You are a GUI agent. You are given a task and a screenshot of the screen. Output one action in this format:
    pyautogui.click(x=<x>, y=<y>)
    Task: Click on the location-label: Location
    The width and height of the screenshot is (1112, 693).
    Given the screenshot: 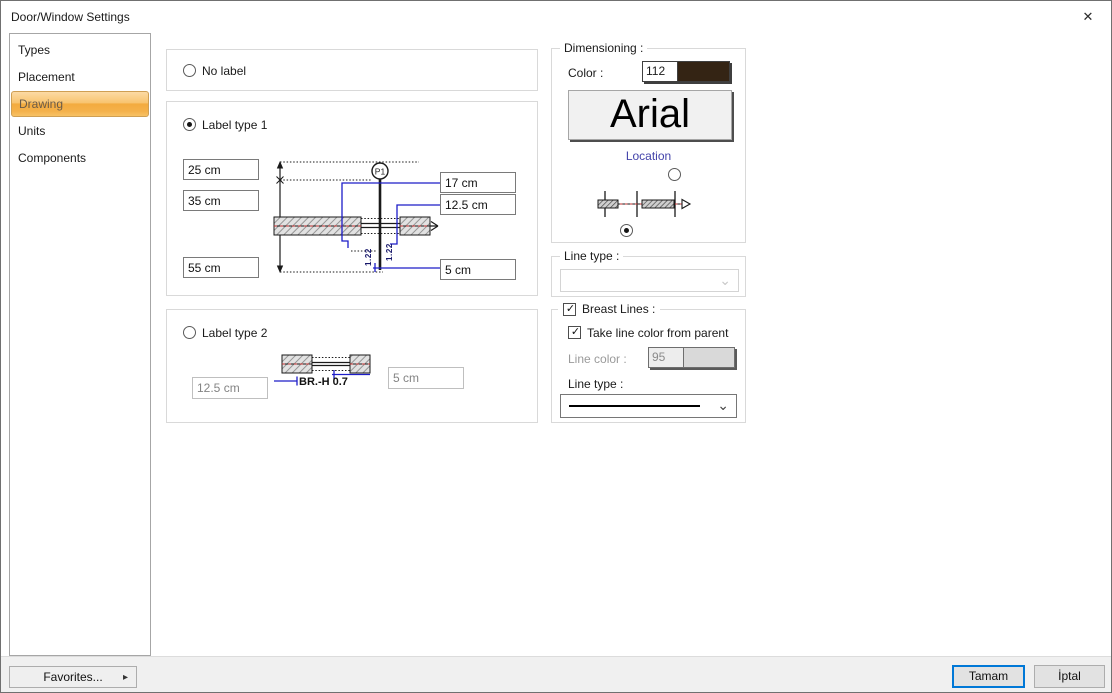 What is the action you would take?
    pyautogui.click(x=648, y=156)
    